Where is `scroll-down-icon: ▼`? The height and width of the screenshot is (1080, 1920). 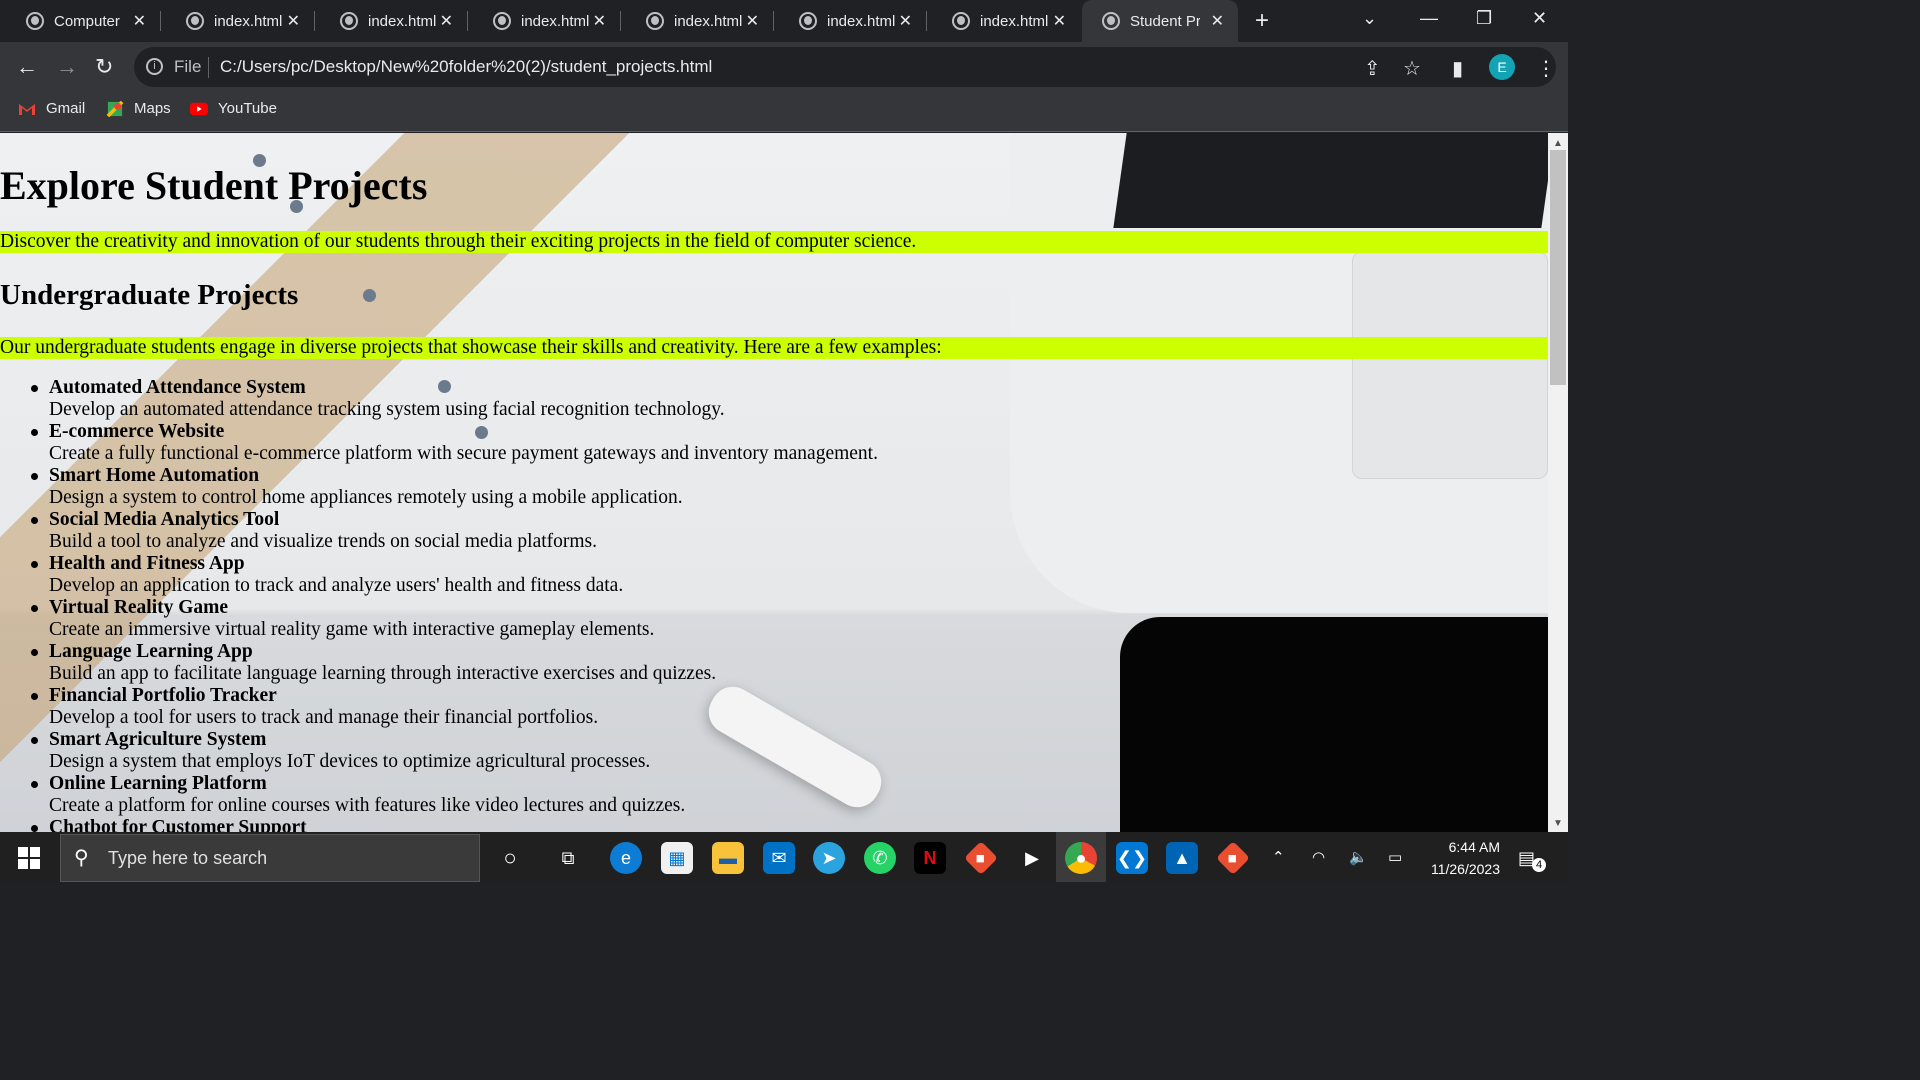
scroll-down-icon: ▼ is located at coordinates (1558, 823).